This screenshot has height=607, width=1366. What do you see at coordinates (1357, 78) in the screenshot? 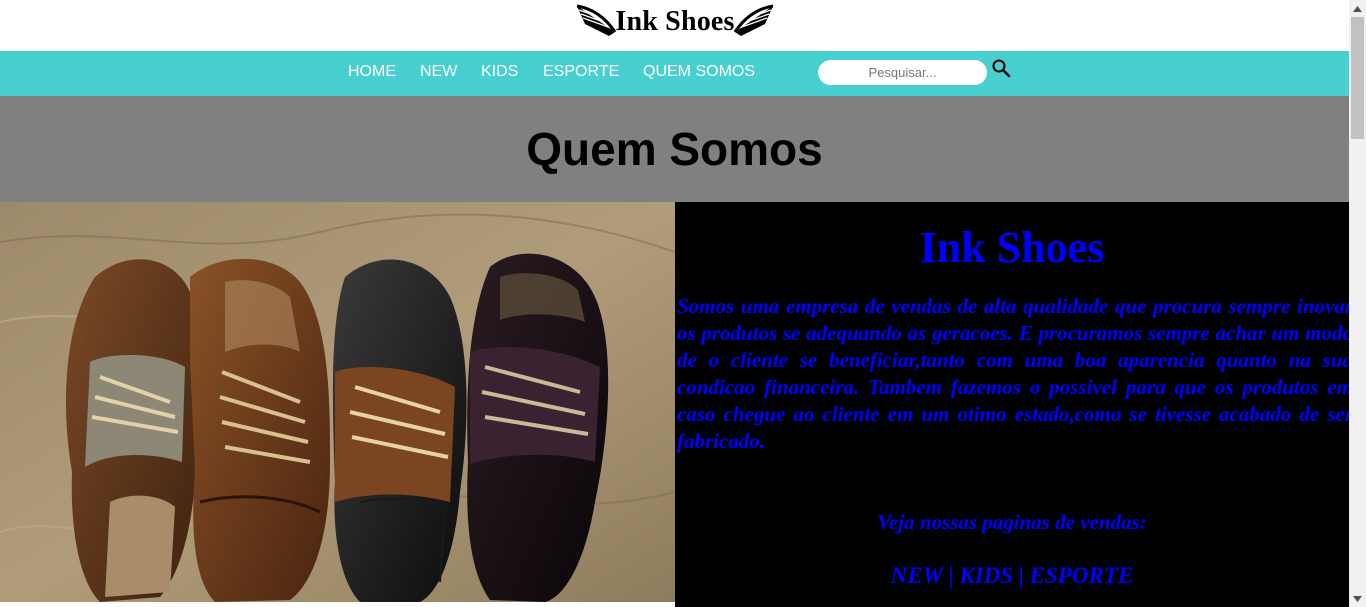
I see `scroll-thumb` at bounding box center [1357, 78].